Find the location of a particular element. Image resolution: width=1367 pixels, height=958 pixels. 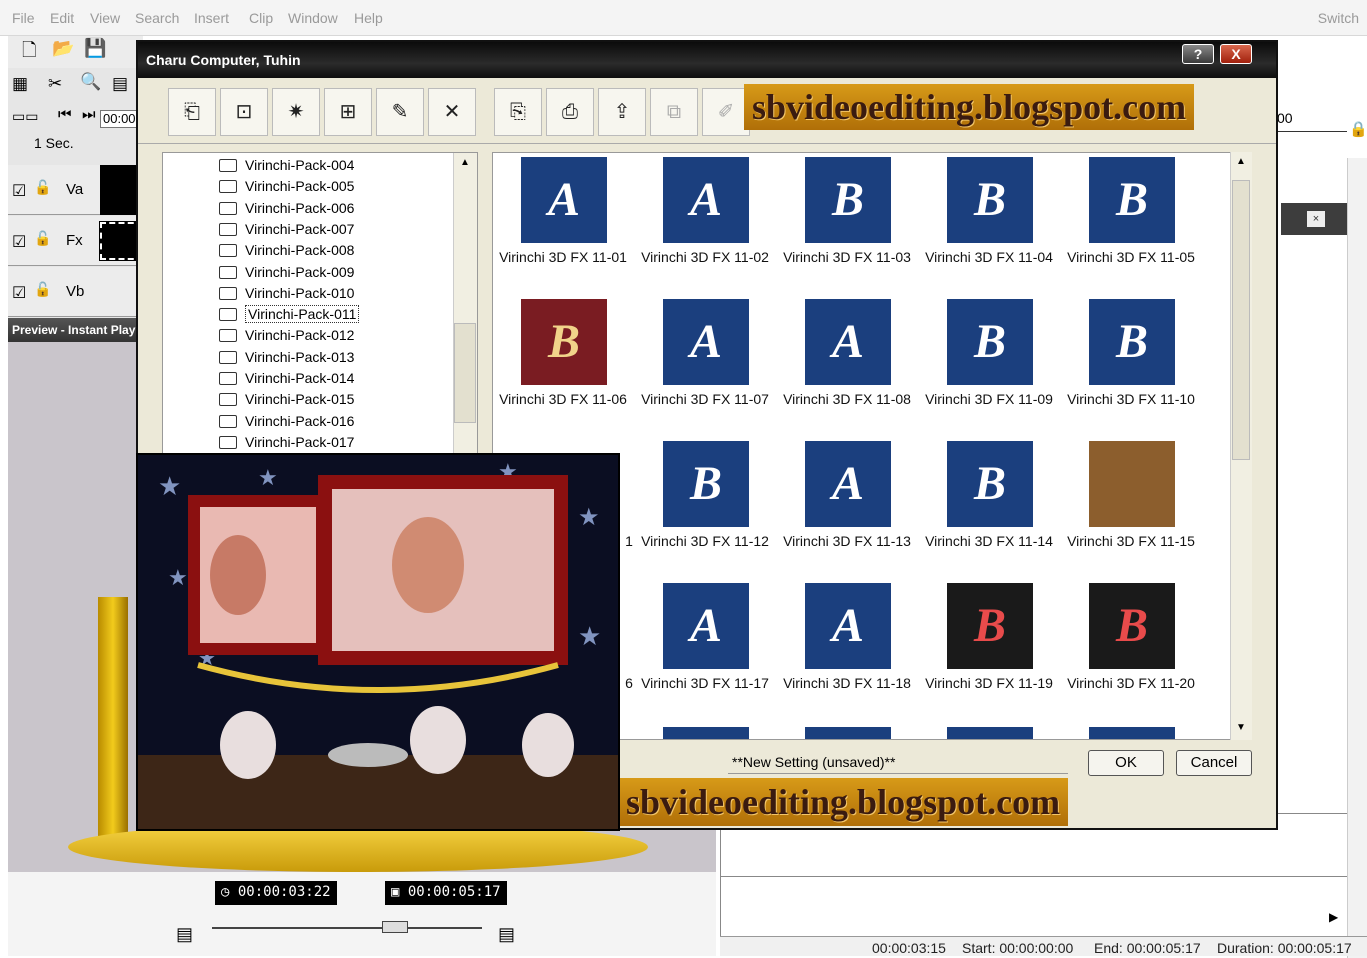

tree-scrollbar: ▲ is located at coordinates (465, 303).